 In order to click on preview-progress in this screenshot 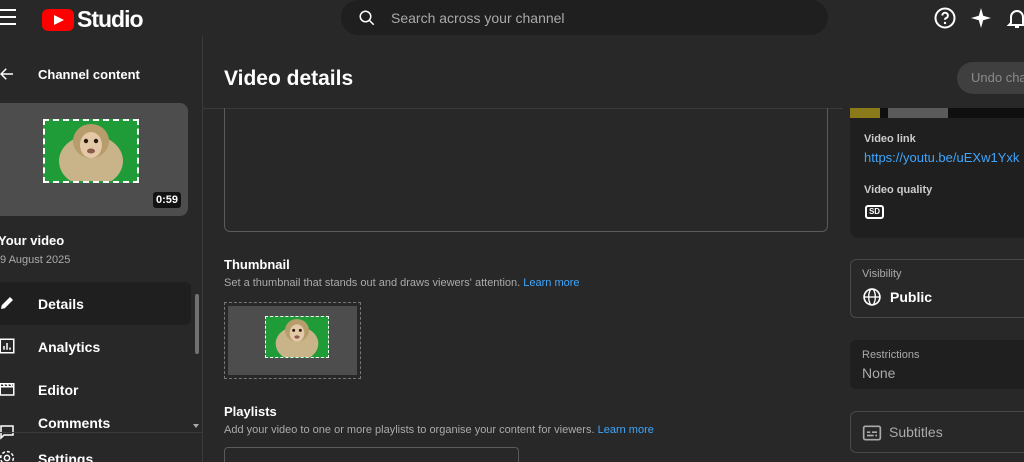, I will do `click(865, 113)`.